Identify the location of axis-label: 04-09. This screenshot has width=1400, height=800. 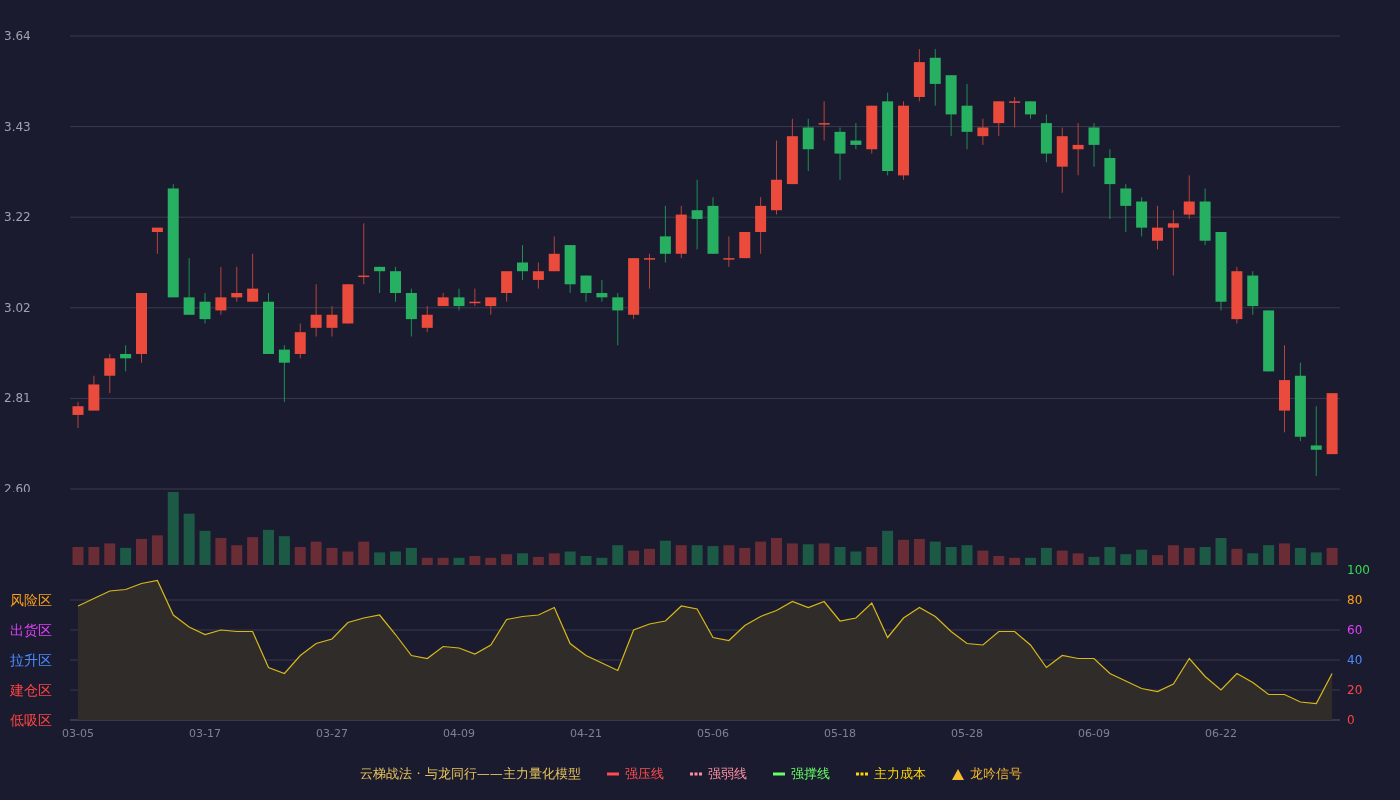
(459, 733).